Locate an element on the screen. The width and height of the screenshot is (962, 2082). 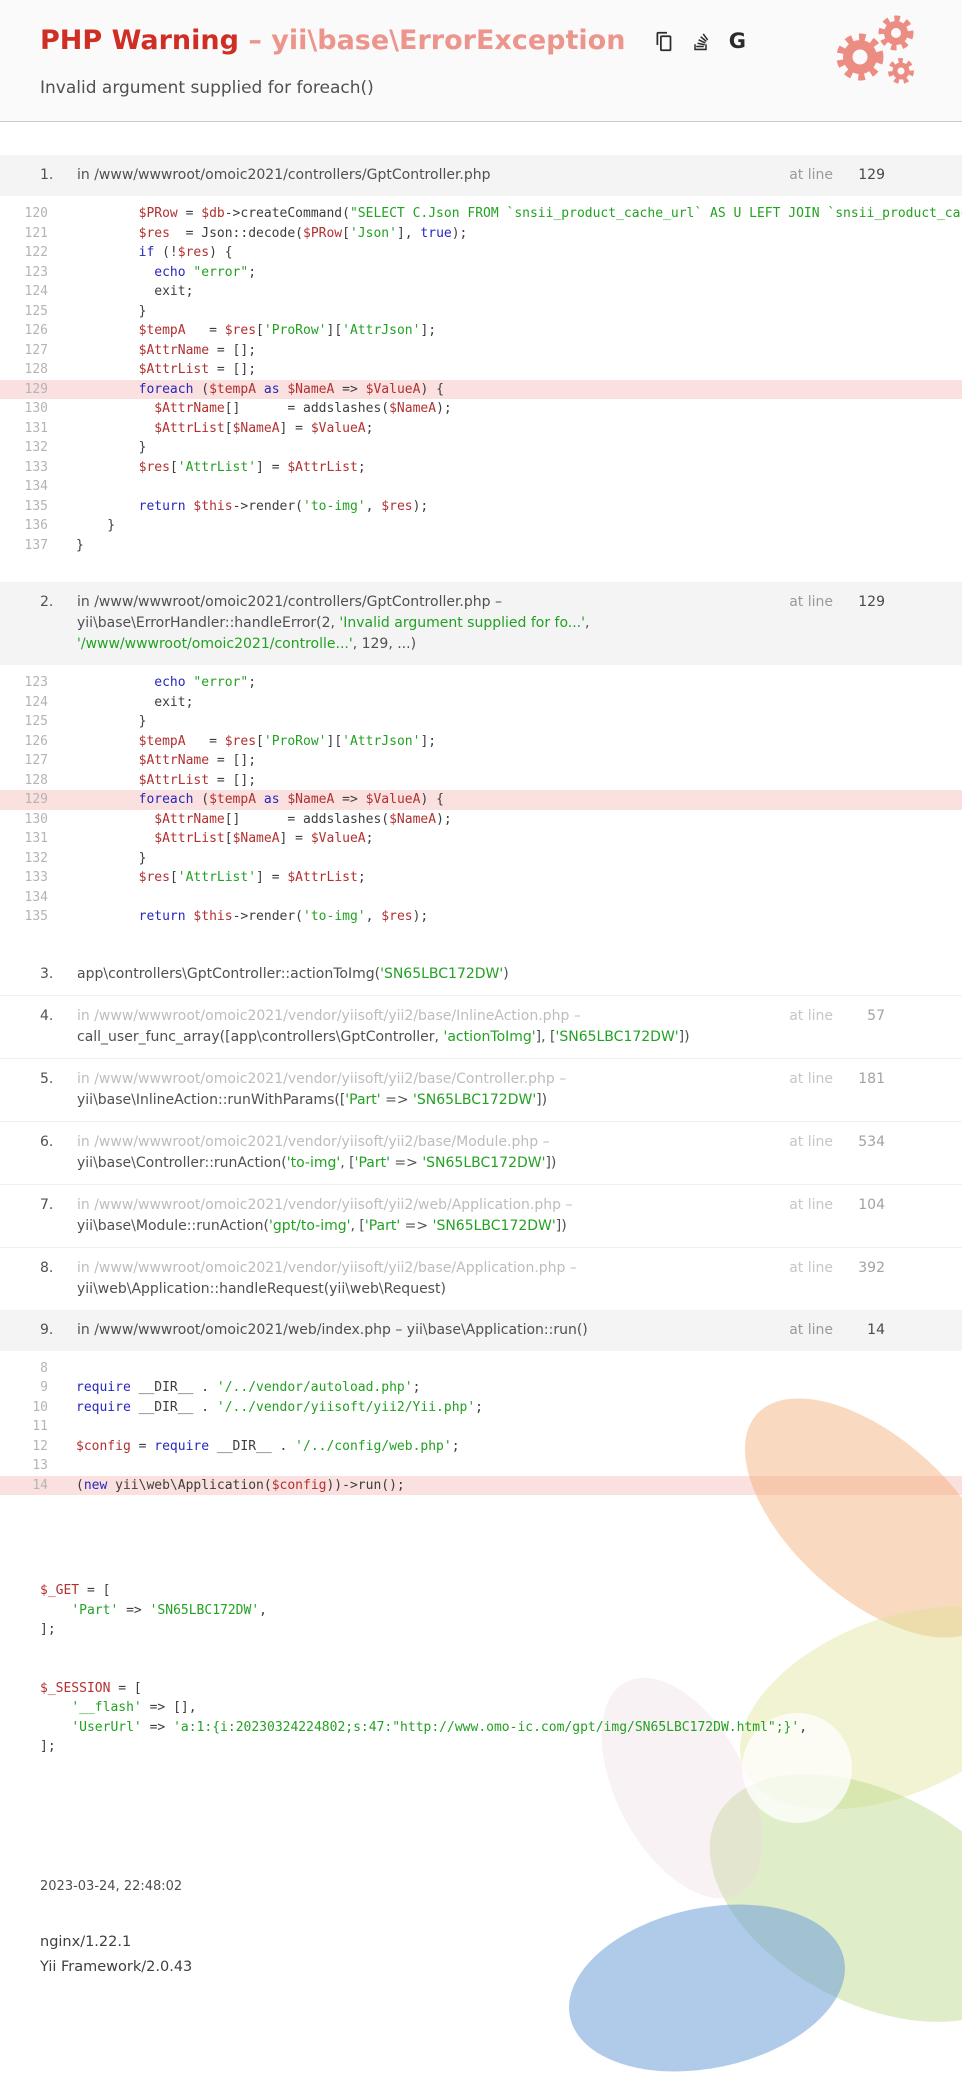
line-number-gutter: 131 is located at coordinates (36, 428).